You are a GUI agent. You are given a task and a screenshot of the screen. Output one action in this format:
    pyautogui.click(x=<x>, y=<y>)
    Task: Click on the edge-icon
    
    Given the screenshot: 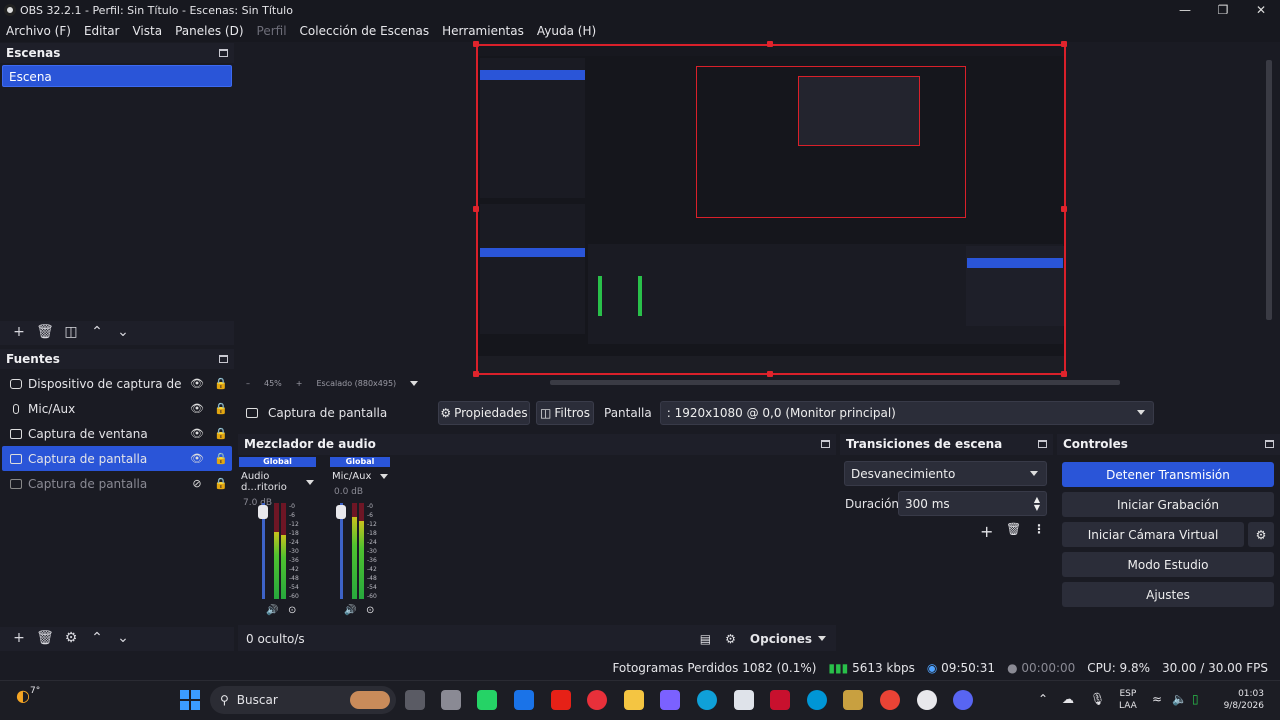 What is the action you would take?
    pyautogui.click(x=707, y=700)
    